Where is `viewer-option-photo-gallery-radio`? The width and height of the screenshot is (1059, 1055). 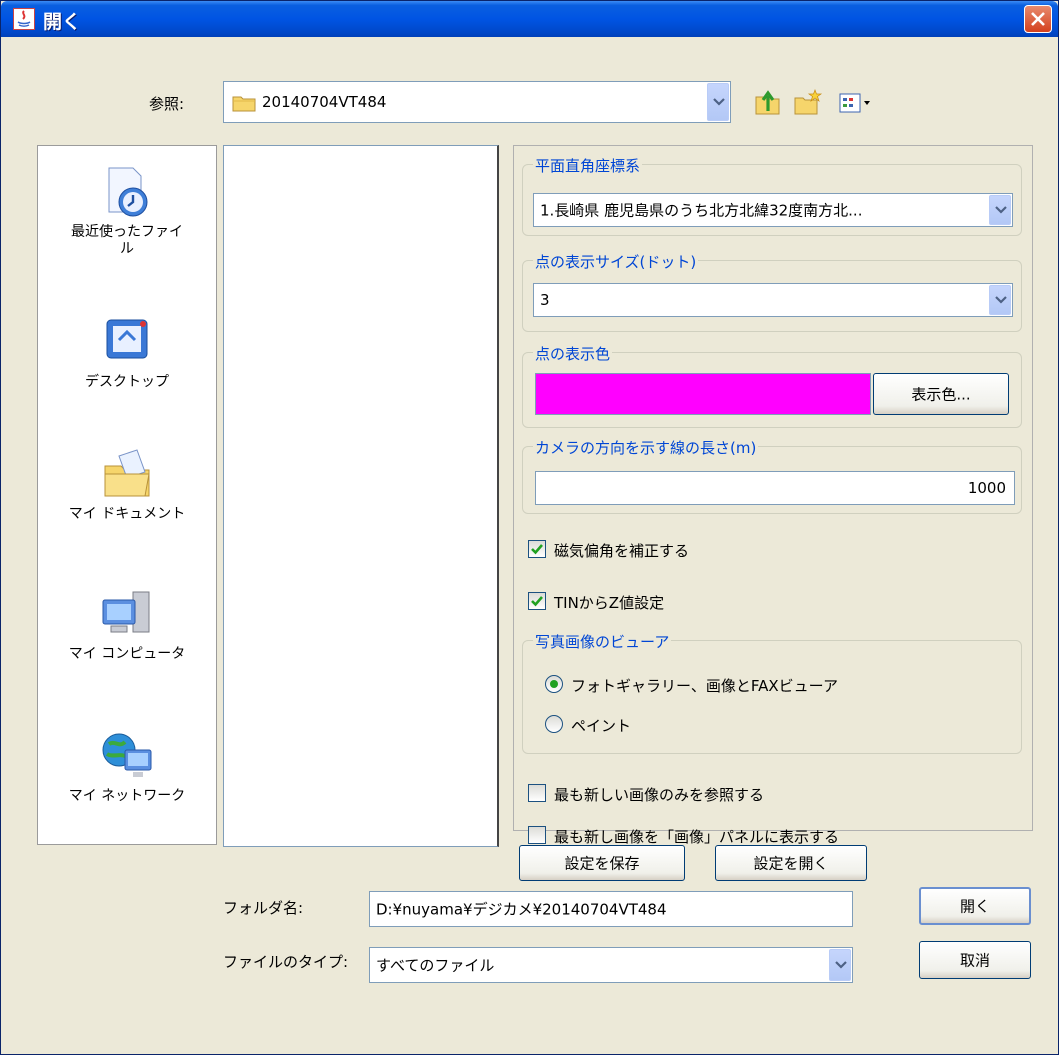
viewer-option-photo-gallery-radio is located at coordinates (554, 684).